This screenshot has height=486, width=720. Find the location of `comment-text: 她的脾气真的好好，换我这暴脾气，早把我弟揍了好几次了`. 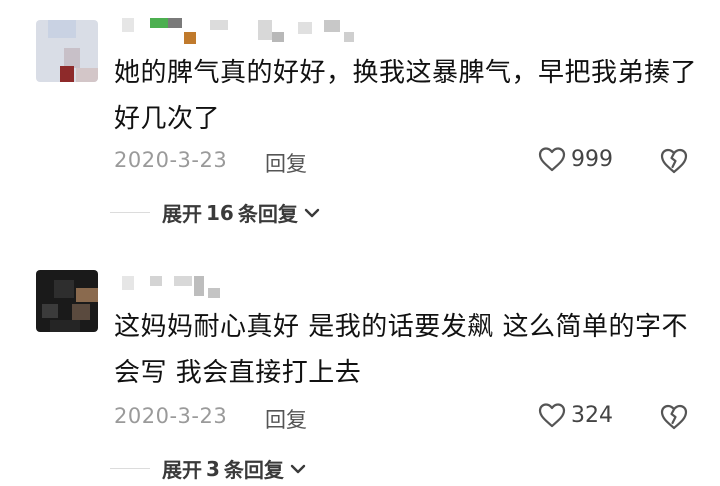

comment-text: 她的脾气真的好好，换我这暴脾气，早把我弟揍了好几次了 is located at coordinates (406, 96).